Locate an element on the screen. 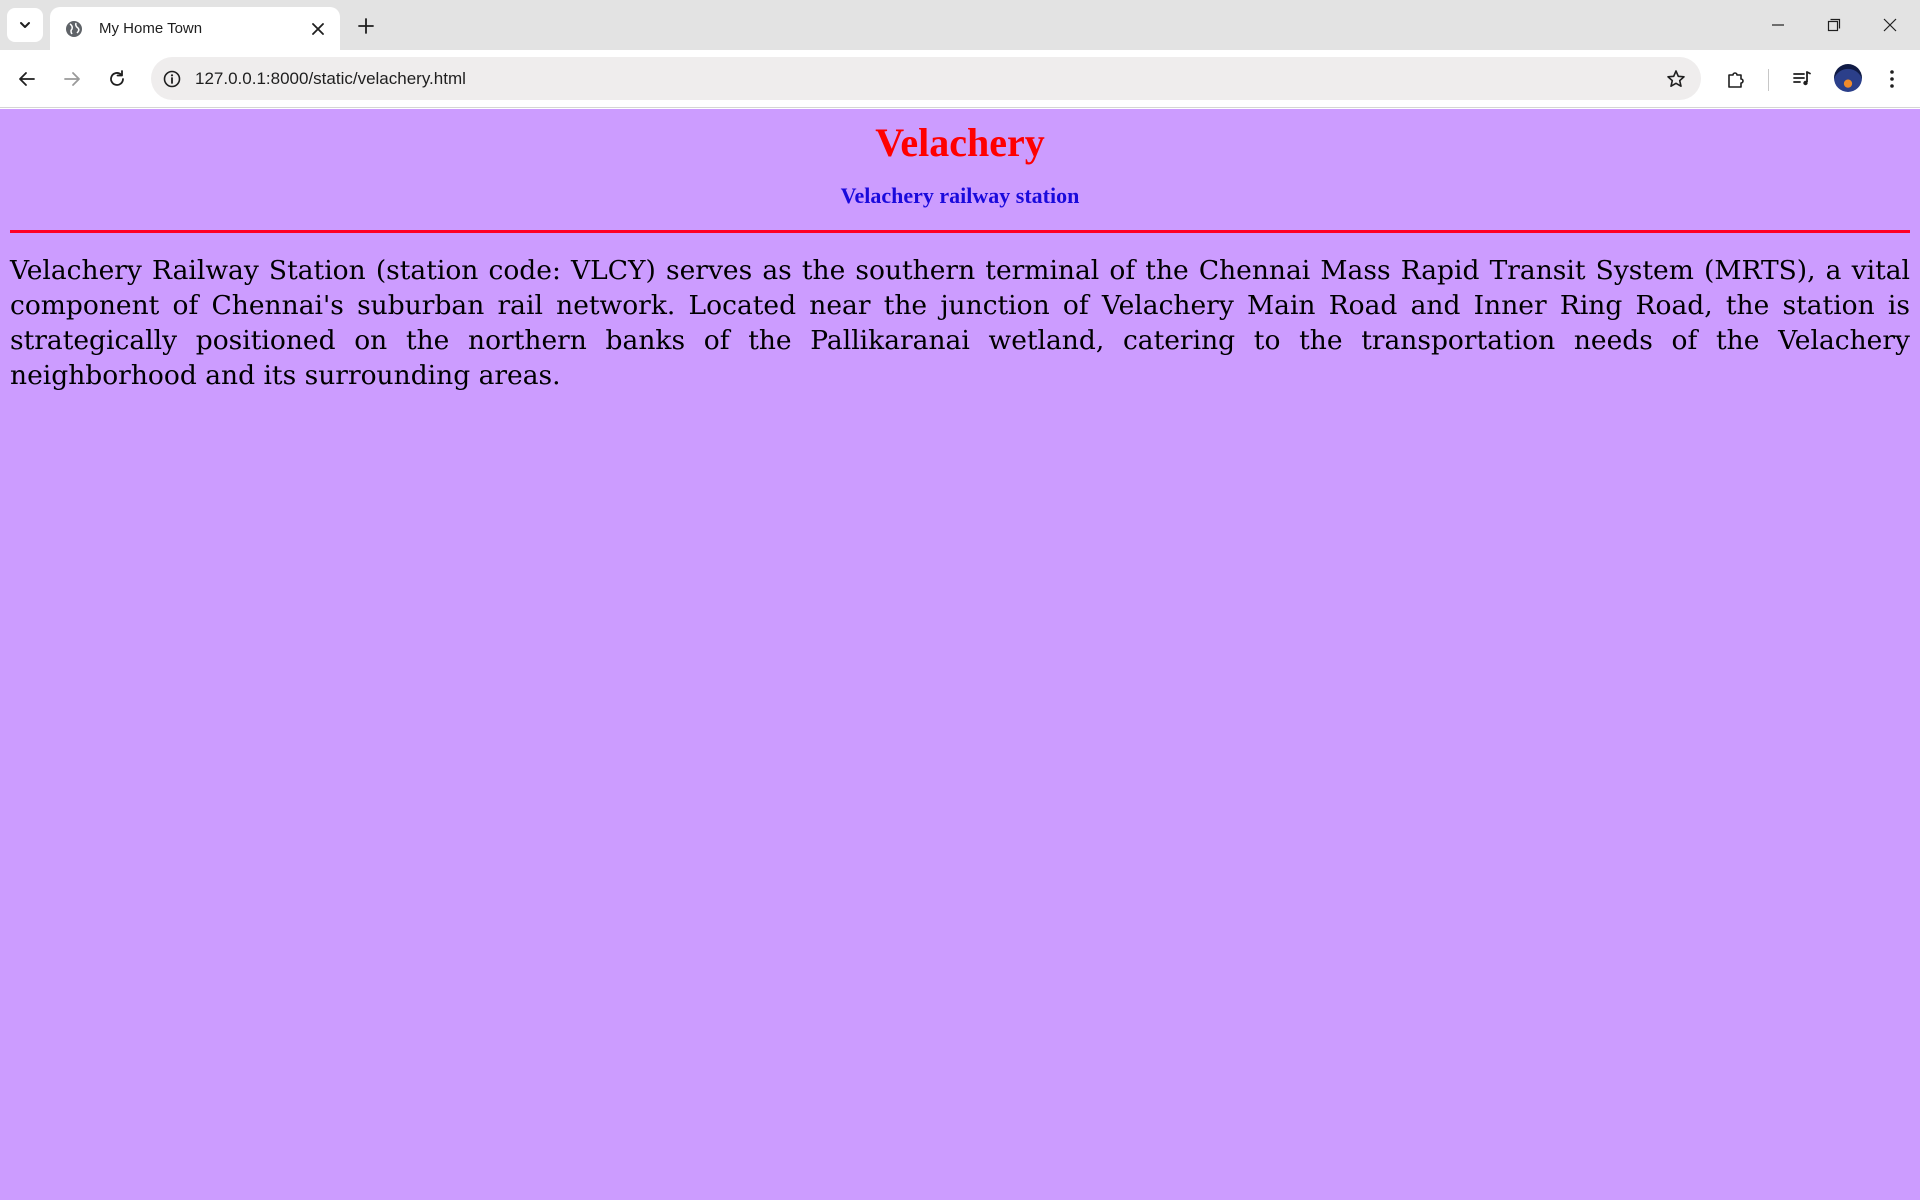  extensions-button is located at coordinates (1736, 79).